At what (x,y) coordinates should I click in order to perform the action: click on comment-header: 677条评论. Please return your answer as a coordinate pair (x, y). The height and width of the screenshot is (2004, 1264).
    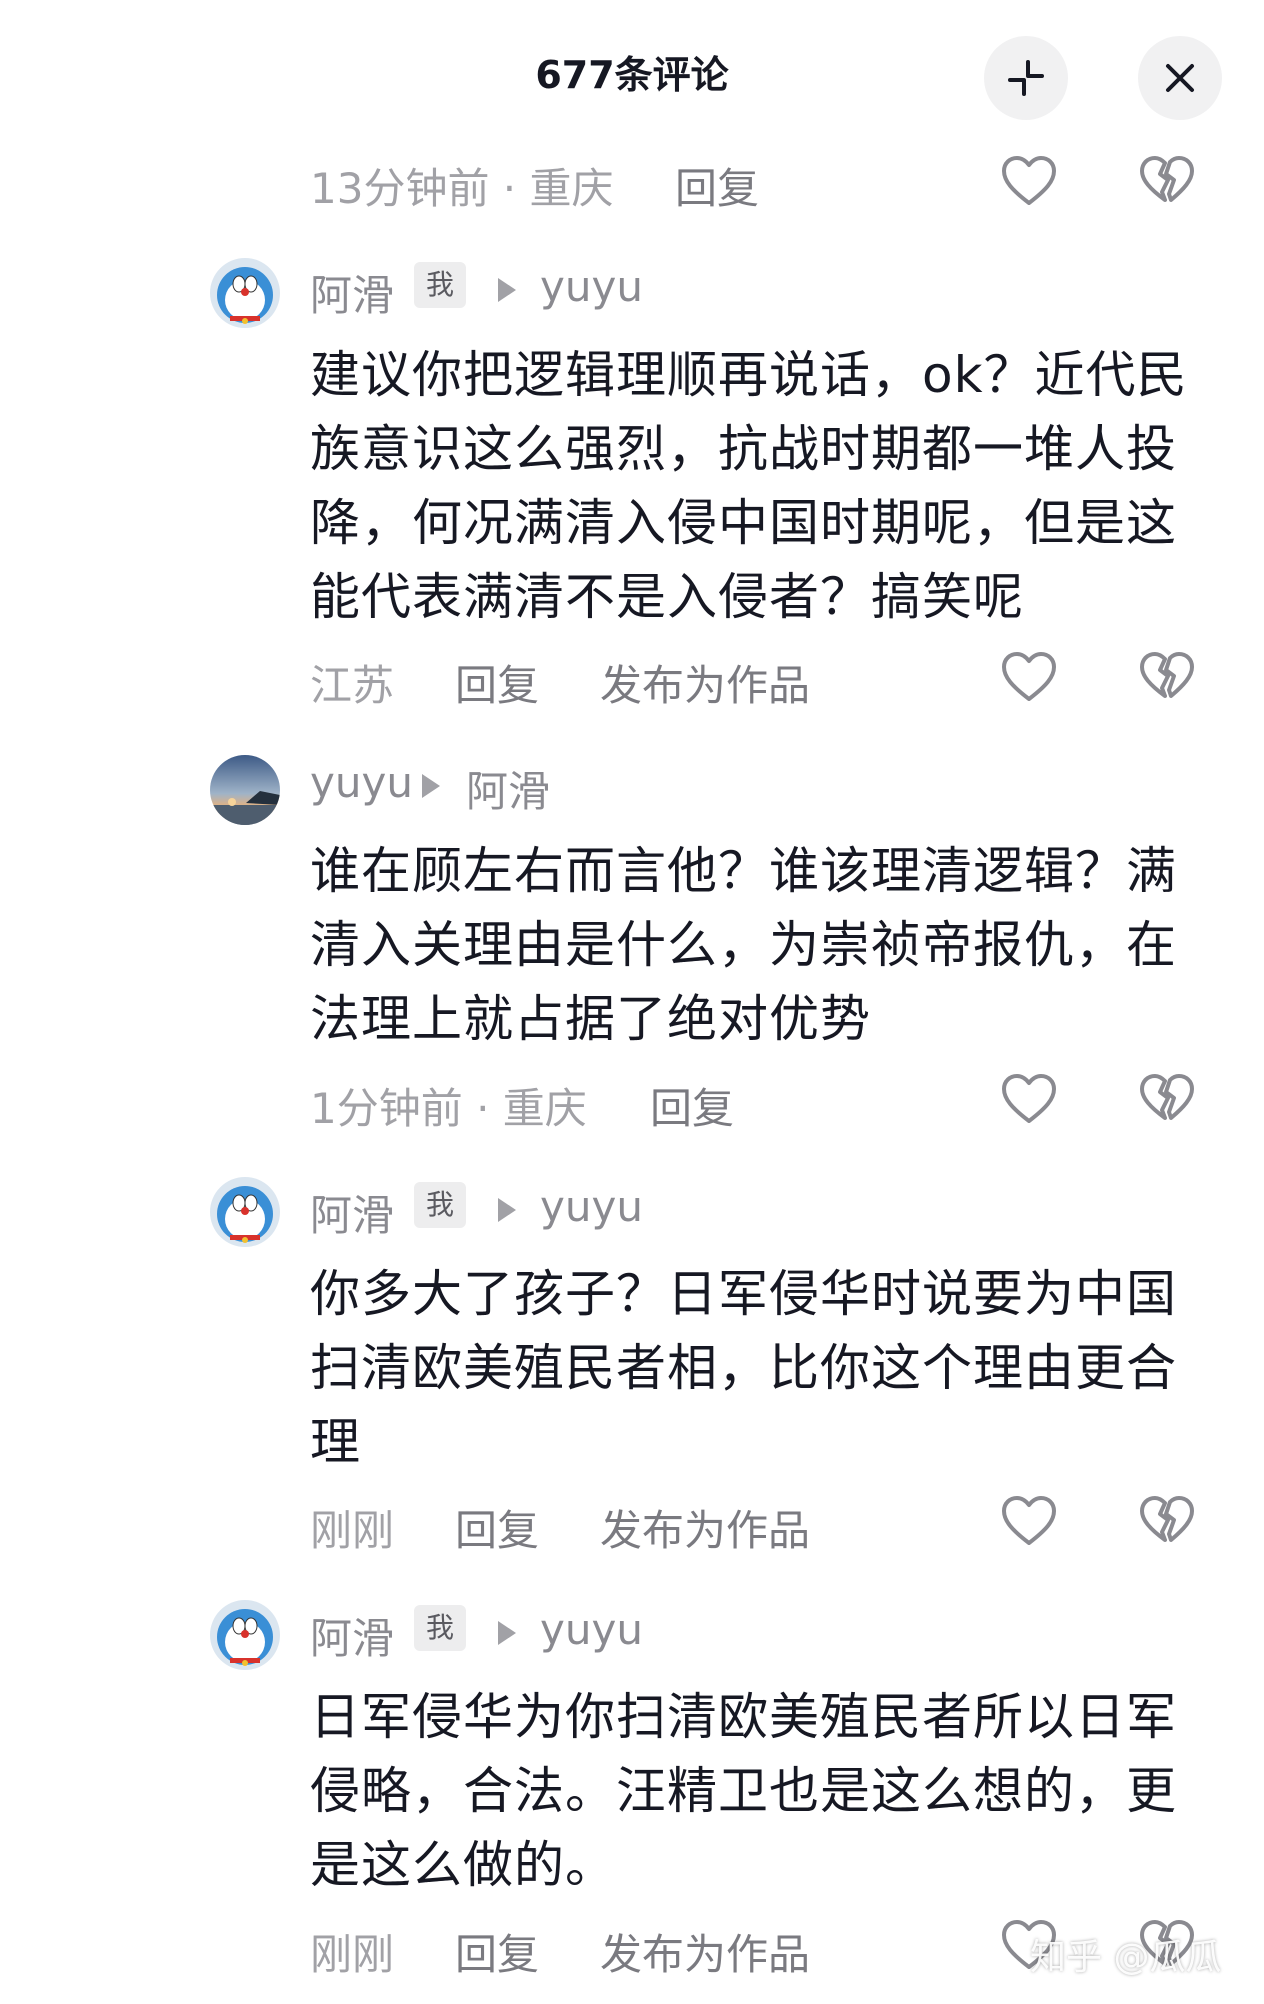
    Looking at the image, I should click on (632, 75).